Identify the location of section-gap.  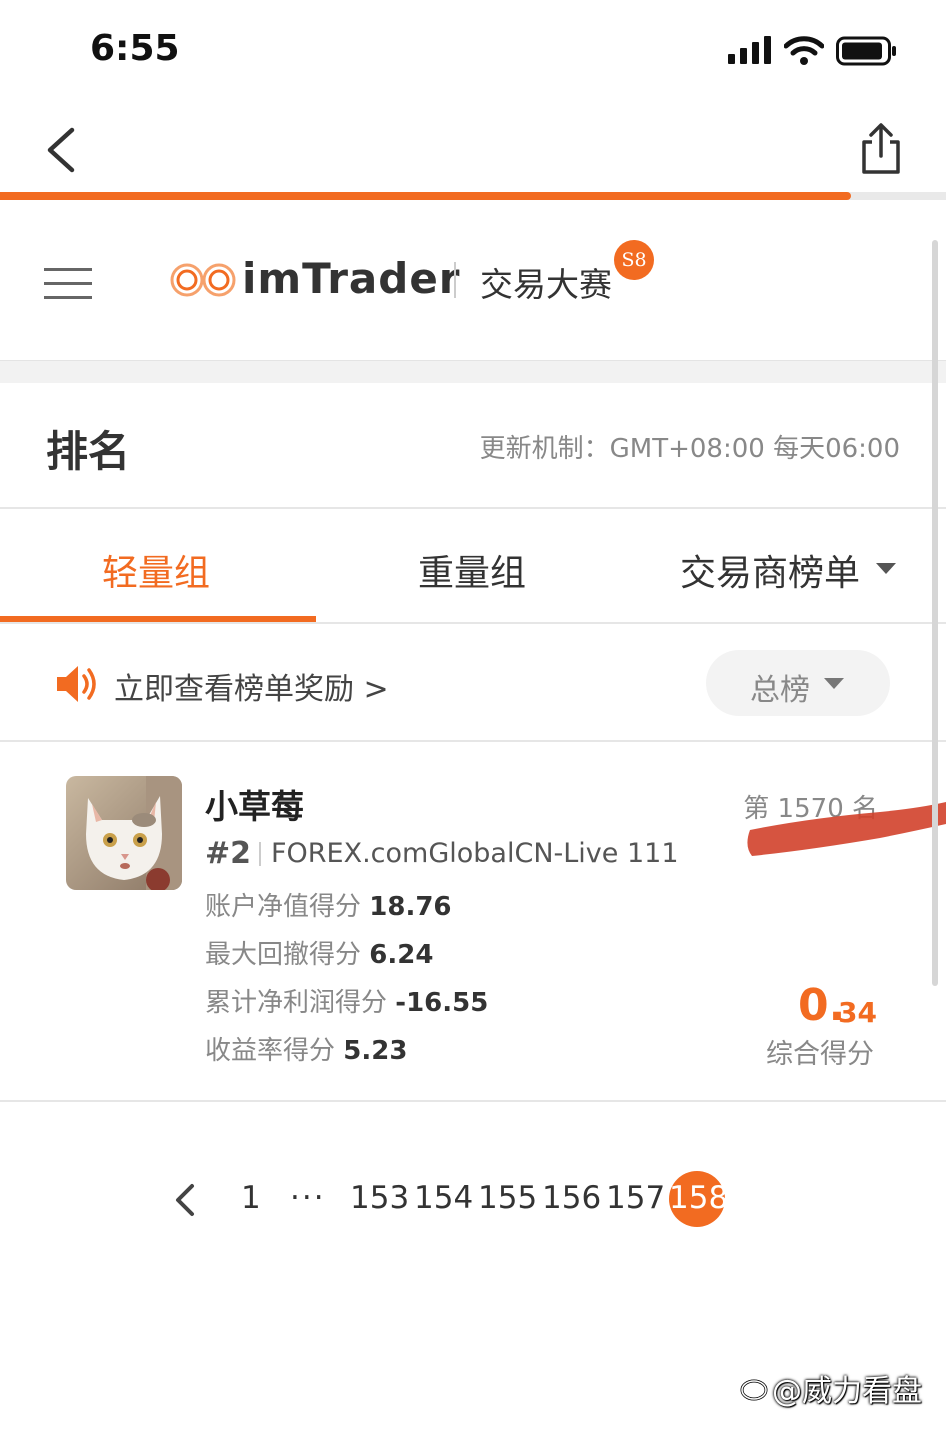
(473, 371).